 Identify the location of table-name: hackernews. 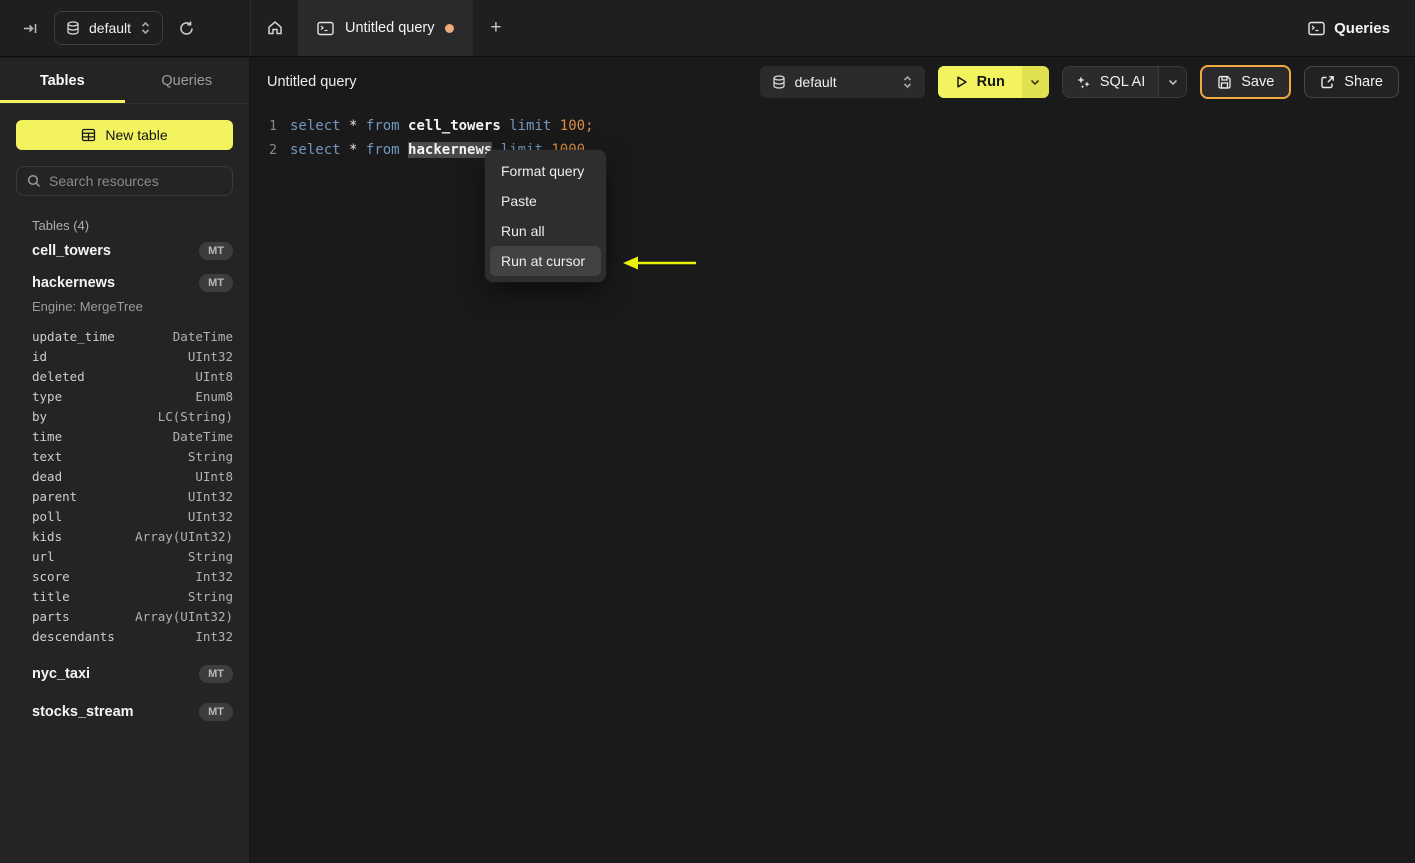
(74, 283).